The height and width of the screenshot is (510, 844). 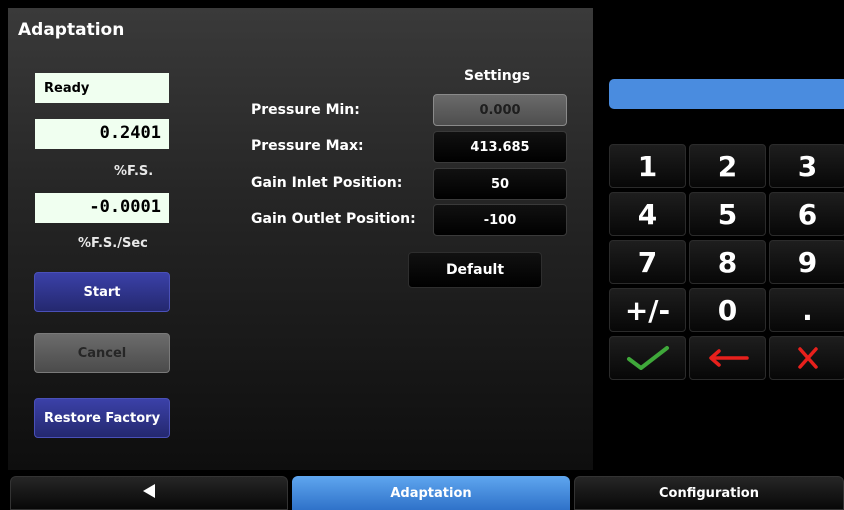 What do you see at coordinates (497, 76) in the screenshot?
I see `settings-heading: Settings` at bounding box center [497, 76].